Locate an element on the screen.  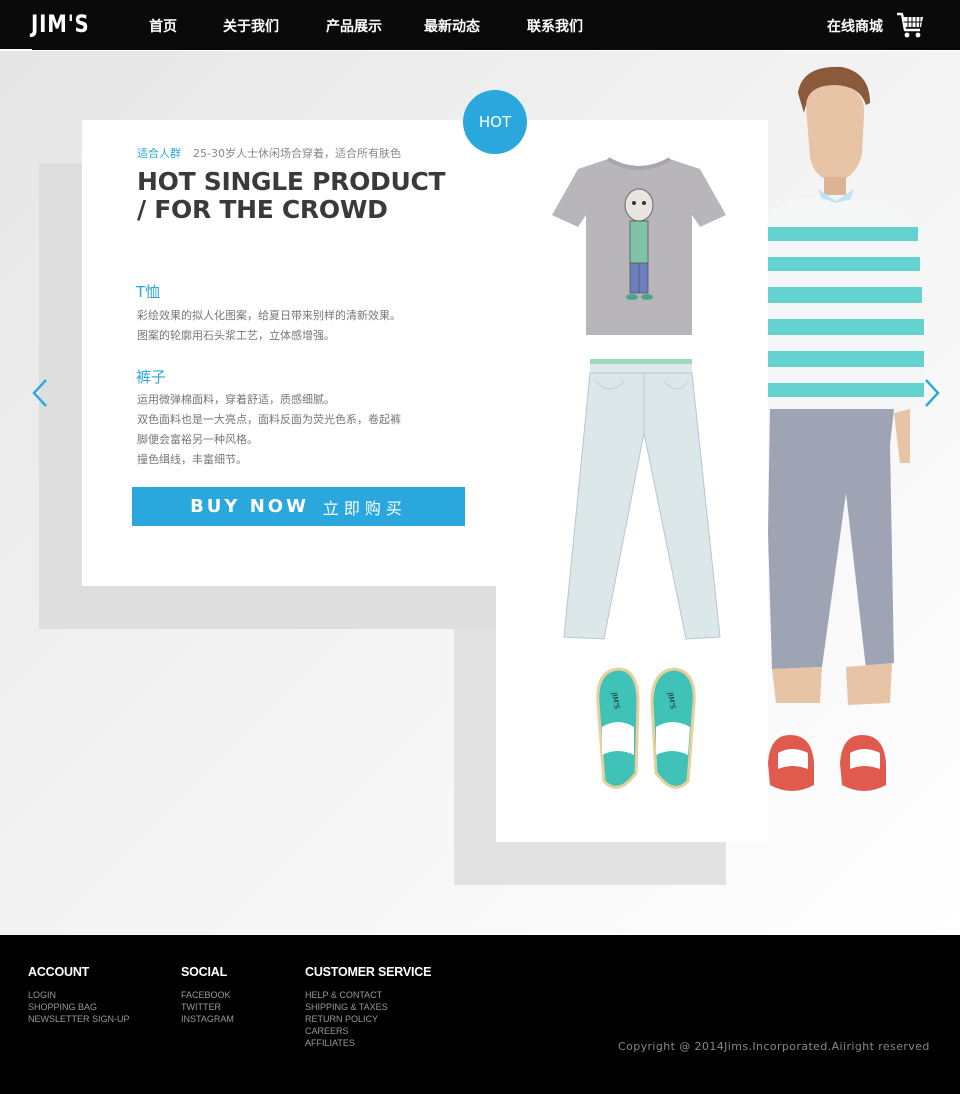
tshirt-image is located at coordinates (639, 248).